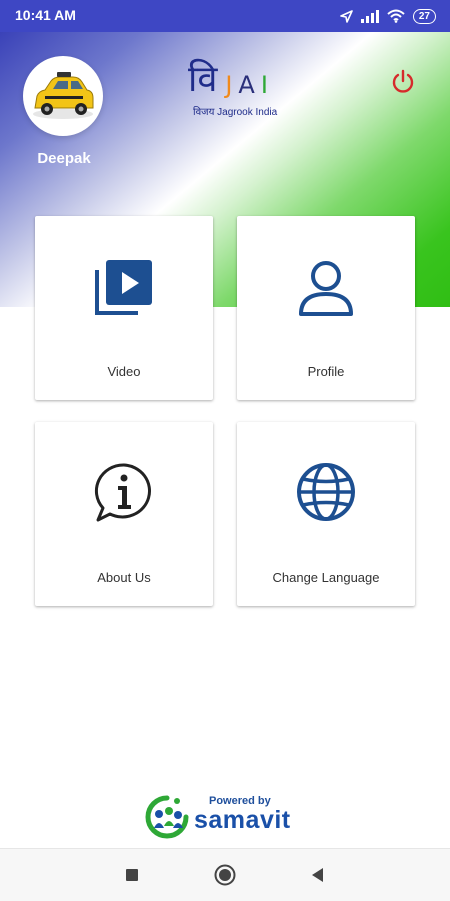 This screenshot has height=901, width=450. I want to click on back-button, so click(318, 875).